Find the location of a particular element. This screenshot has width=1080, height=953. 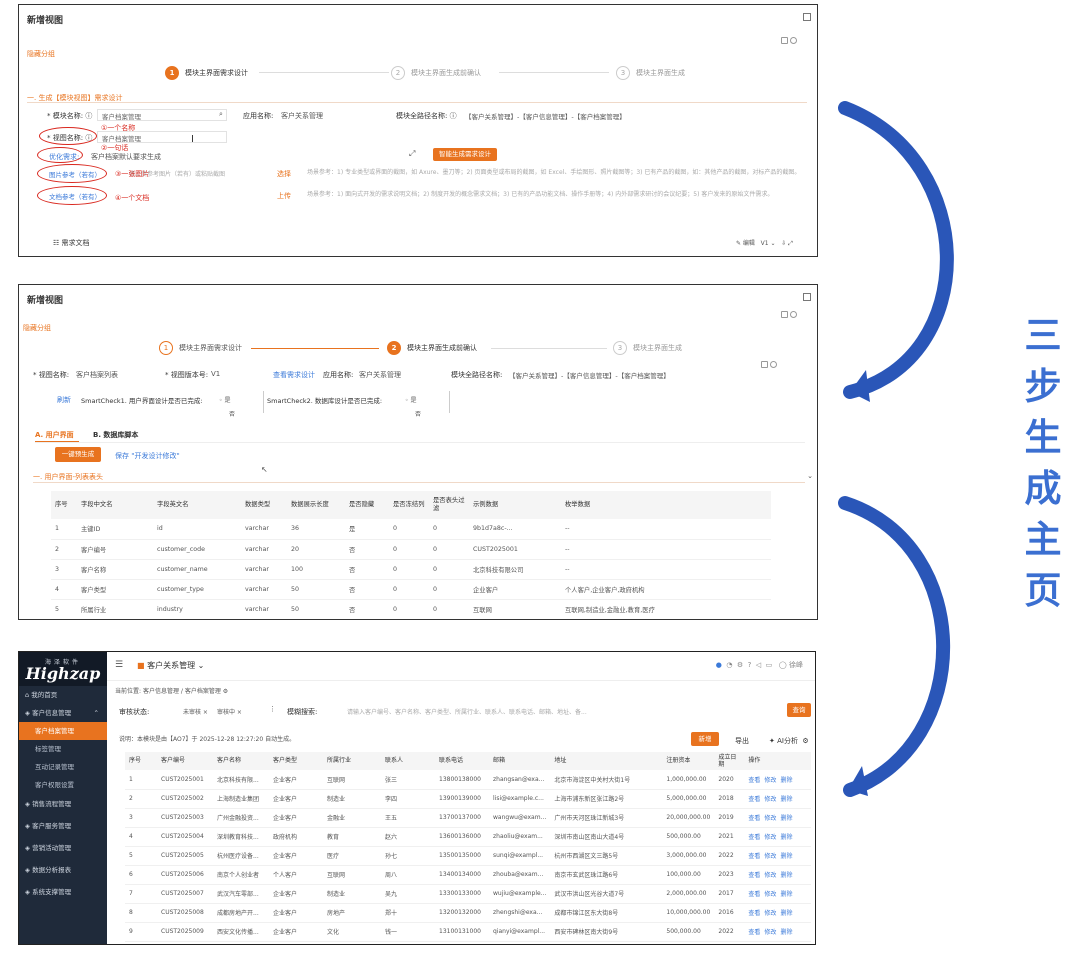

menu-item-home: ⌂ 我的首页 is located at coordinates (63, 695).